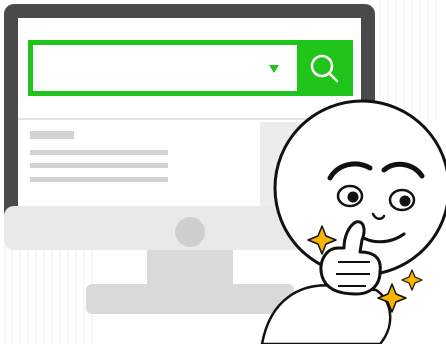 The image size is (446, 344). Describe the element at coordinates (190, 268) in the screenshot. I see `monitor-stand` at that location.